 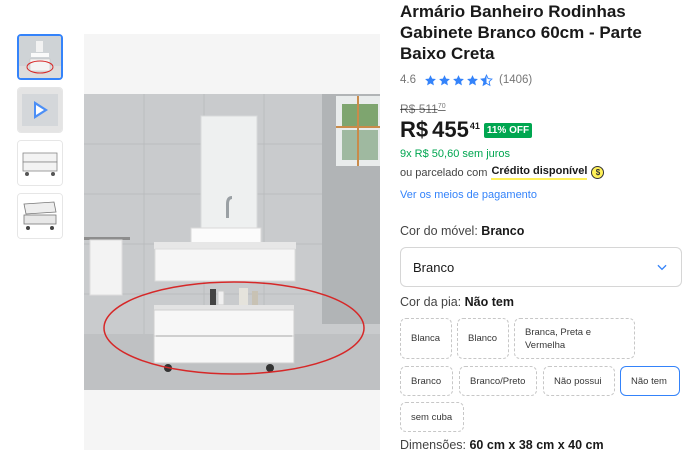 I want to click on star-half-icon, so click(x=486, y=79).